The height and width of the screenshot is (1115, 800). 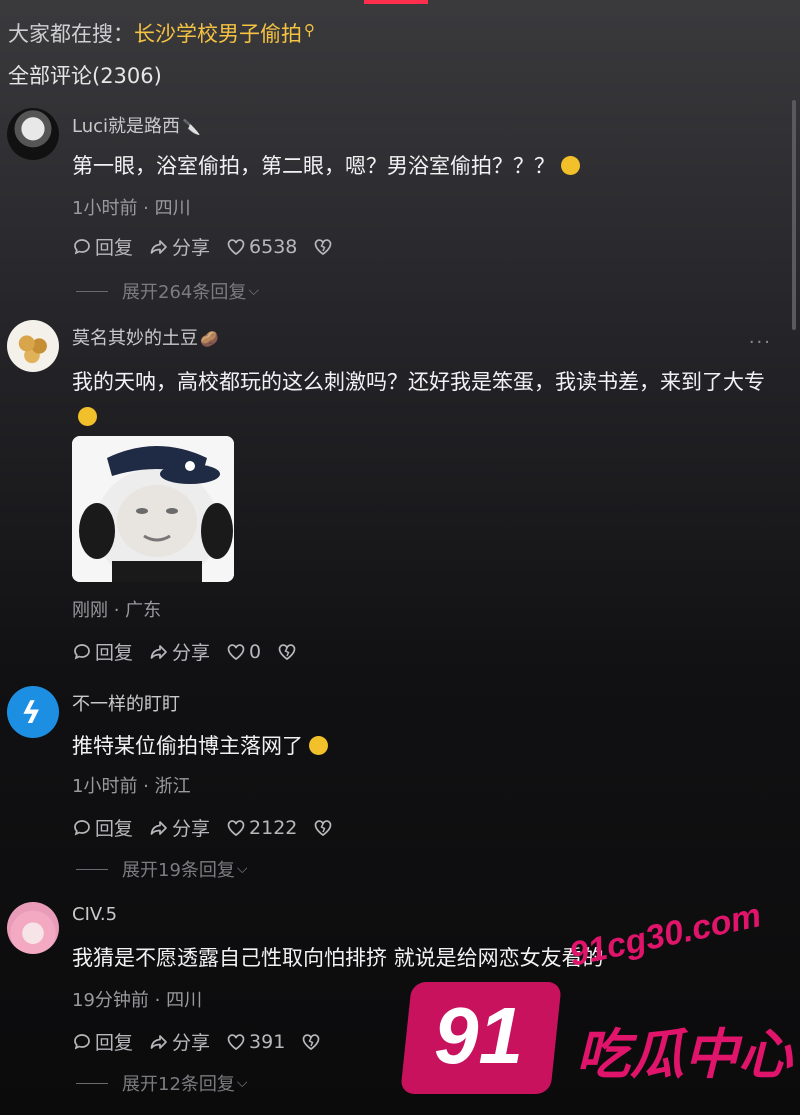 I want to click on comment-text: 推特某位偷拍博主落网了, so click(x=422, y=746).